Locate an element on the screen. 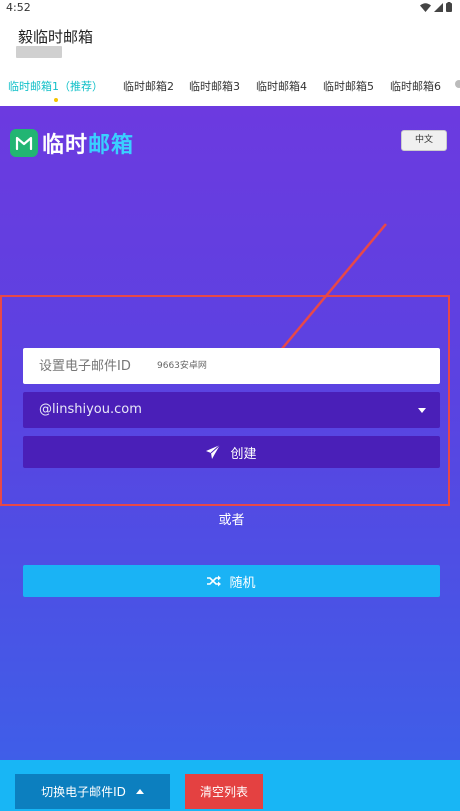  switch-email-id-button: 切换电子邮件ID is located at coordinates (92, 791).